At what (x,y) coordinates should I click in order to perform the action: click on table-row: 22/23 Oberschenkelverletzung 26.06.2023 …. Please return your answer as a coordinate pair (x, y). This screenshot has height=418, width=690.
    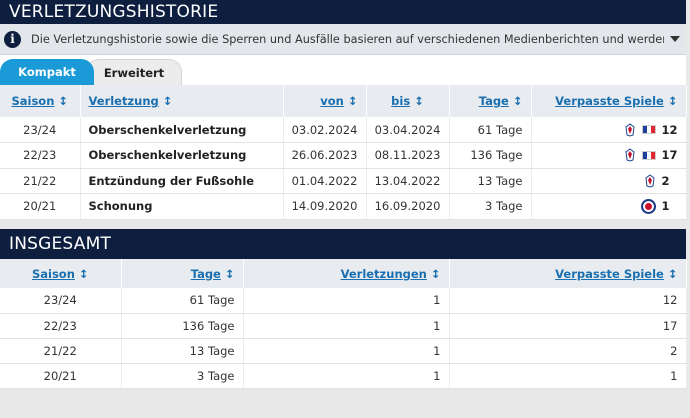
    Looking at the image, I should click on (343, 155).